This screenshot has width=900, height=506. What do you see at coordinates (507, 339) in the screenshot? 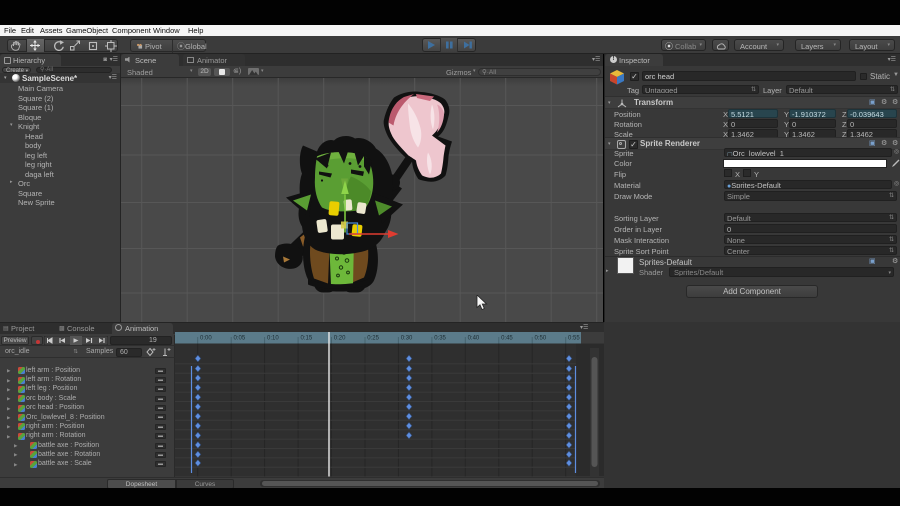
I see `svg-text: 0:45` at bounding box center [507, 339].